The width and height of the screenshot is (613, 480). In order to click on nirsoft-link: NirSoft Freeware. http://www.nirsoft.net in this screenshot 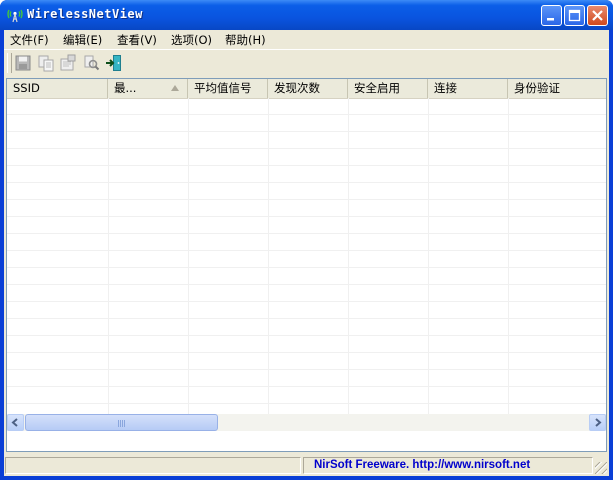, I will do `click(422, 465)`.